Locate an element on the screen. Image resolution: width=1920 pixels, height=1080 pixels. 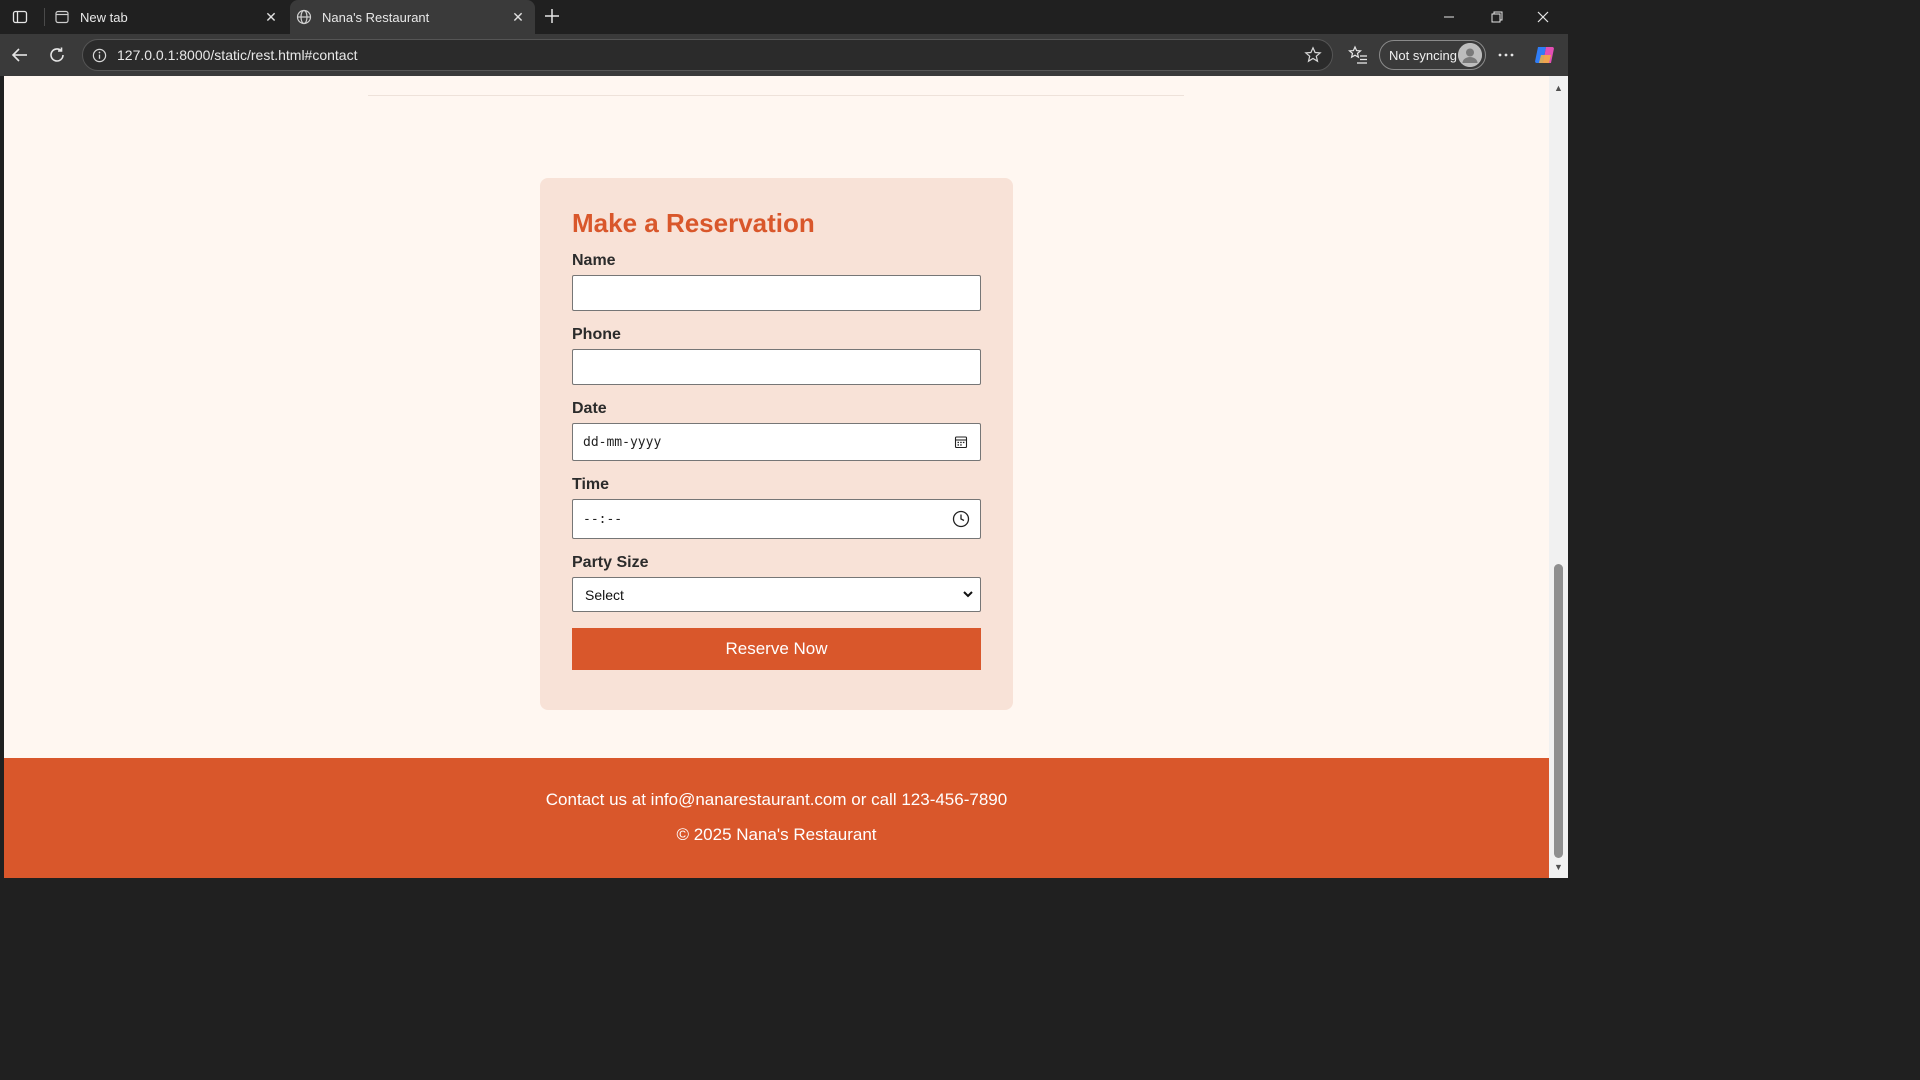
reservation-title: Make a Reservation is located at coordinates (693, 223).